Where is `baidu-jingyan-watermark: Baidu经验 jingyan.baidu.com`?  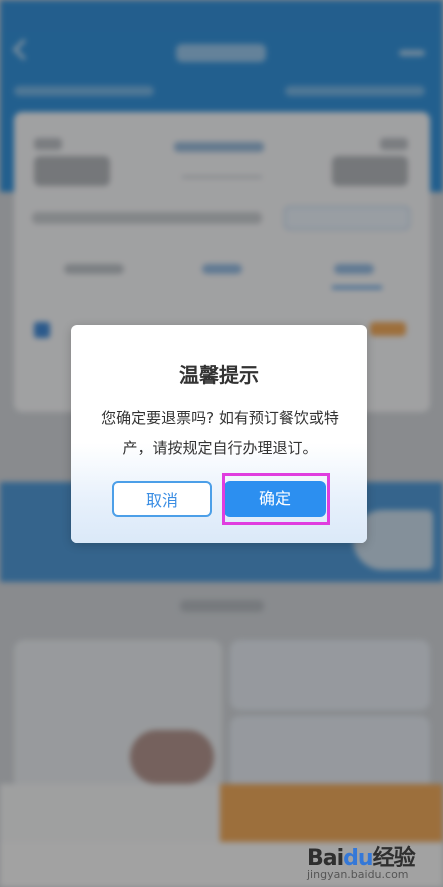 baidu-jingyan-watermark: Baidu经验 jingyan.baidu.com is located at coordinates (372, 861).